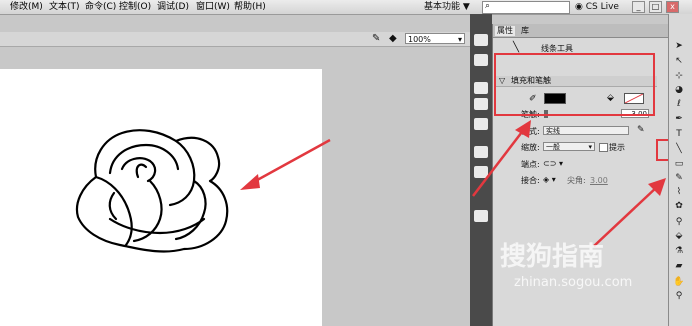 The width and height of the screenshot is (692, 326). What do you see at coordinates (679, 206) in the screenshot?
I see `deco-icon: ✿` at bounding box center [679, 206].